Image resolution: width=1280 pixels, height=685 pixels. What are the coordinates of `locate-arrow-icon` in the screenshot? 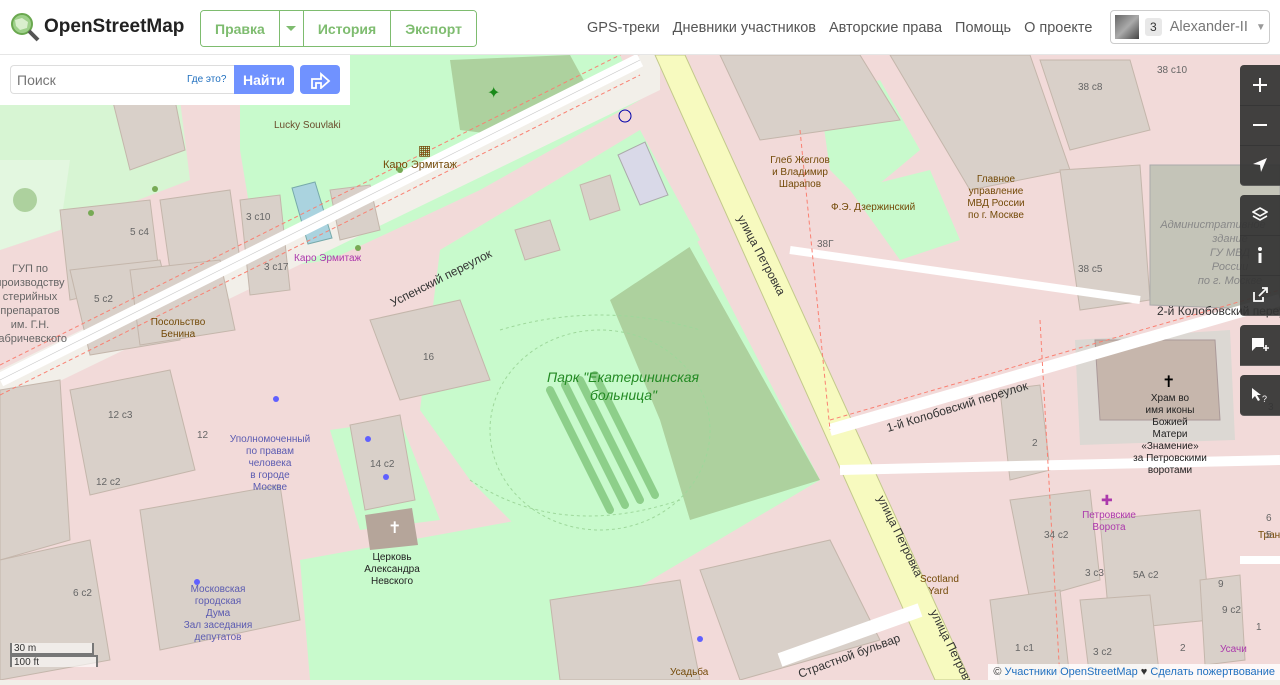 It's located at (1260, 165).